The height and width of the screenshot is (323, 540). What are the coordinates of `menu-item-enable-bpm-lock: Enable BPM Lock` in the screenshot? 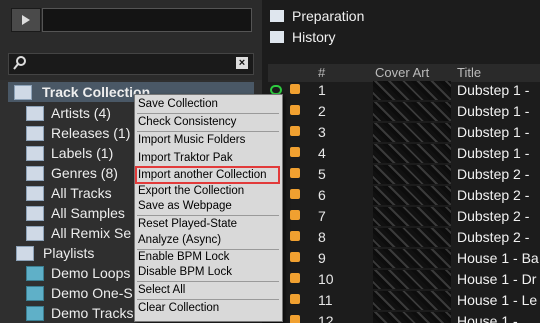 It's located at (208, 257).